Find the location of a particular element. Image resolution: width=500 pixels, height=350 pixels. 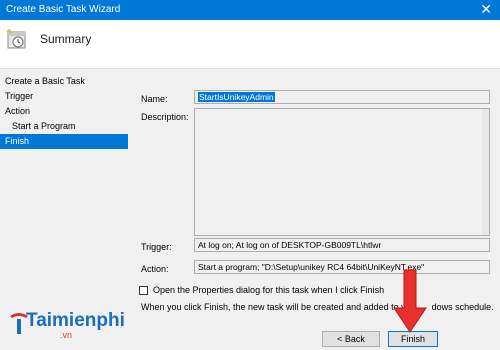

red-arrow-icon is located at coordinates (410, 301).